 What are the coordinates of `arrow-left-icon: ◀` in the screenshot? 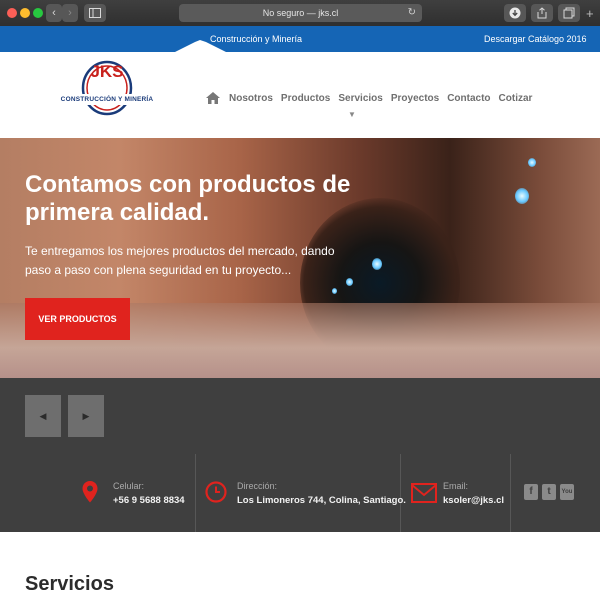 It's located at (43, 415).